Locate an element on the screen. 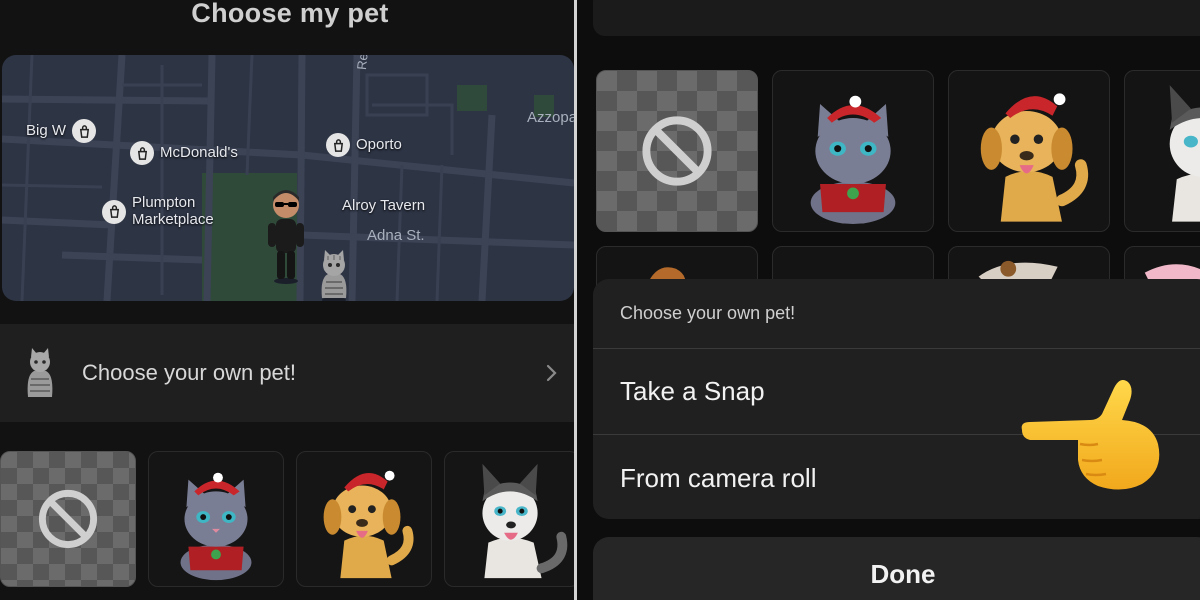  poi-alroy-tavern: Alroy Tavern is located at coordinates (384, 206).